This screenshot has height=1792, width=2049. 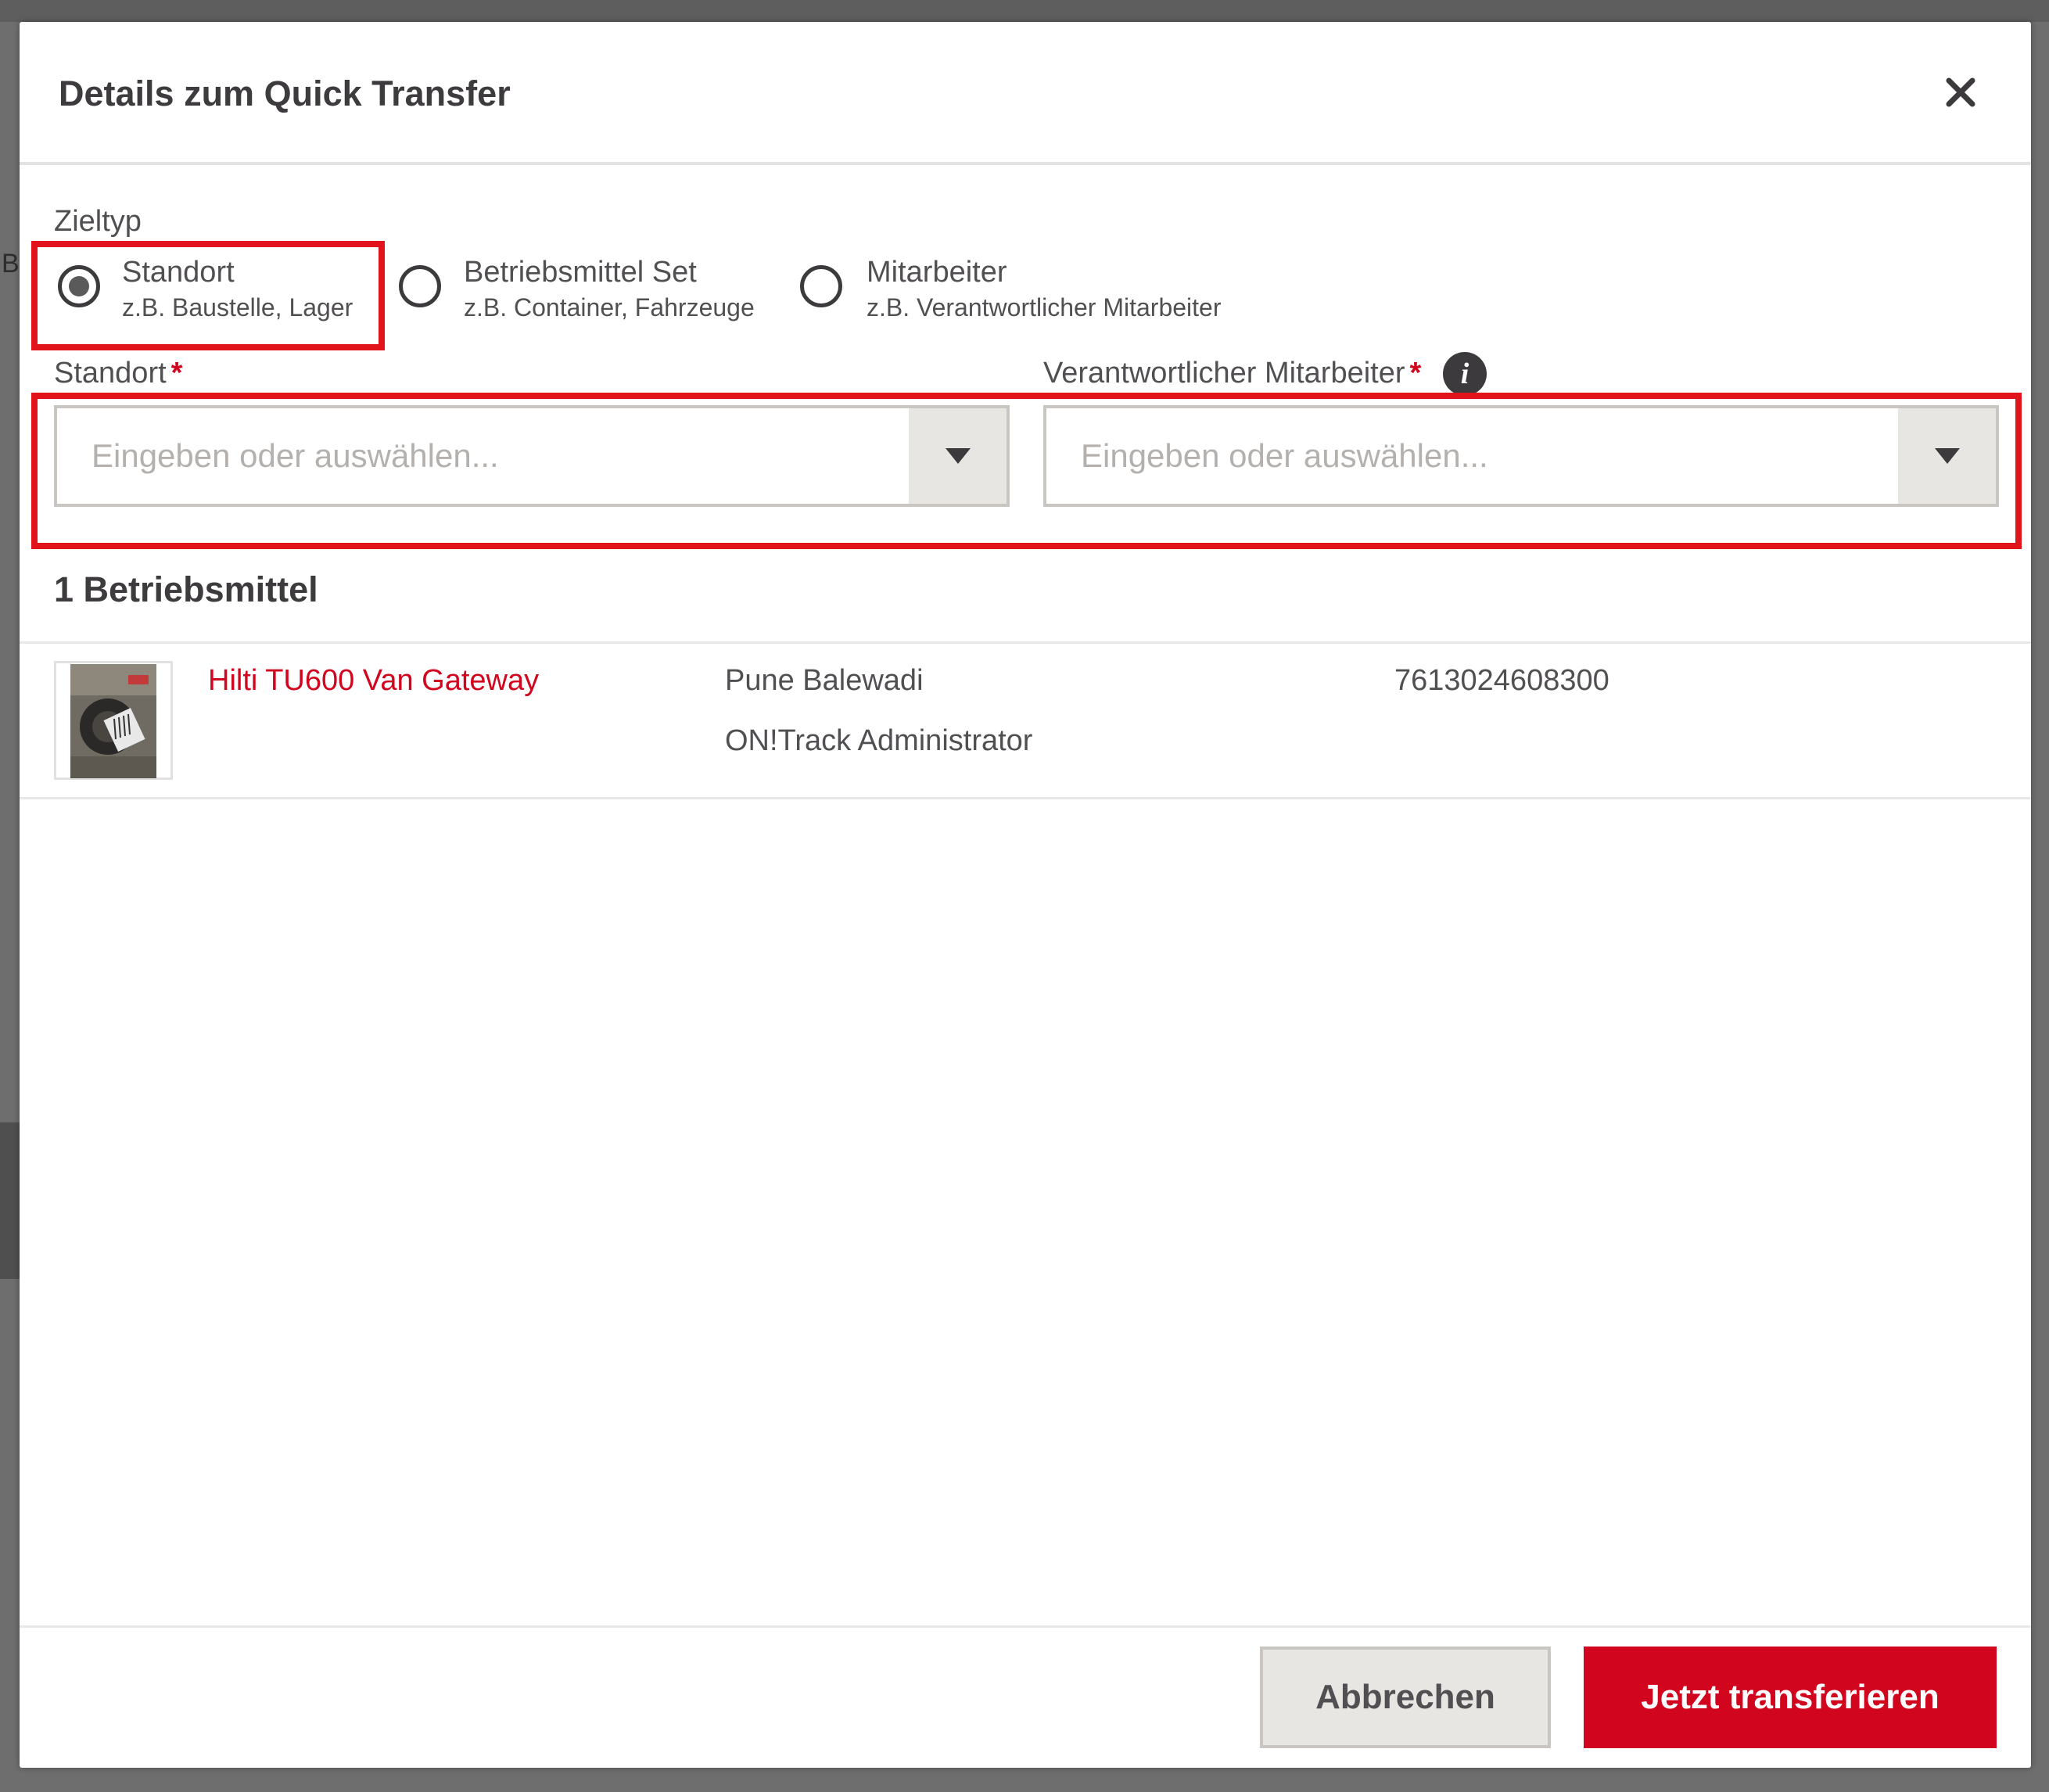 What do you see at coordinates (609, 307) in the screenshot?
I see `radio-subtitle-betriebsmittel-set: z.B. Container, Fahrzeuge` at bounding box center [609, 307].